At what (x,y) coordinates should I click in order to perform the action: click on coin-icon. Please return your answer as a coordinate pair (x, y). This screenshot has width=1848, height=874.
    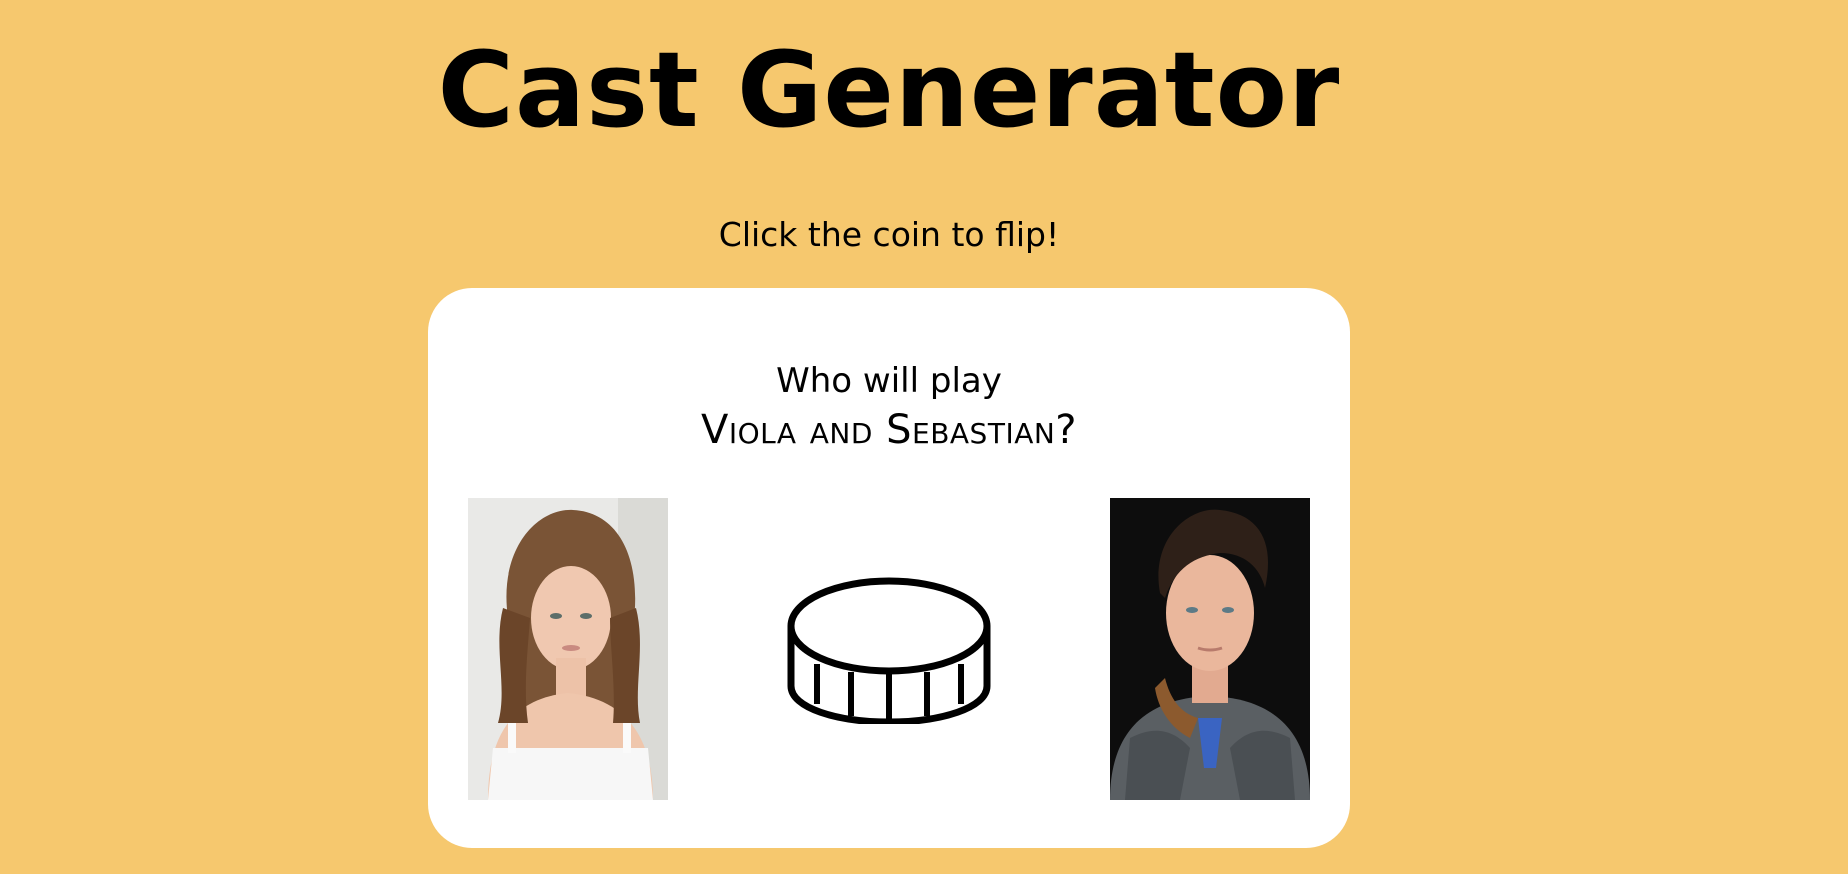
    Looking at the image, I should click on (889, 650).